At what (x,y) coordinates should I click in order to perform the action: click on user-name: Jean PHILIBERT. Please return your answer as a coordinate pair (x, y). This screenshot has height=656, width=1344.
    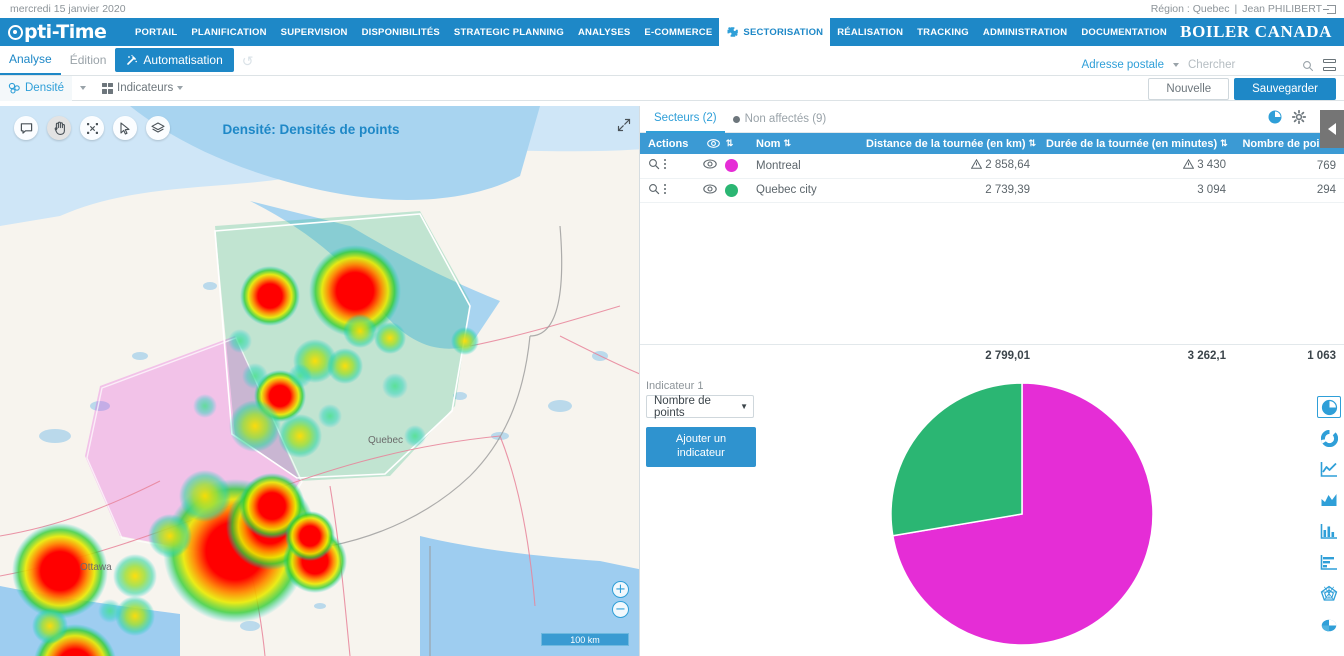
    Looking at the image, I should click on (1282, 9).